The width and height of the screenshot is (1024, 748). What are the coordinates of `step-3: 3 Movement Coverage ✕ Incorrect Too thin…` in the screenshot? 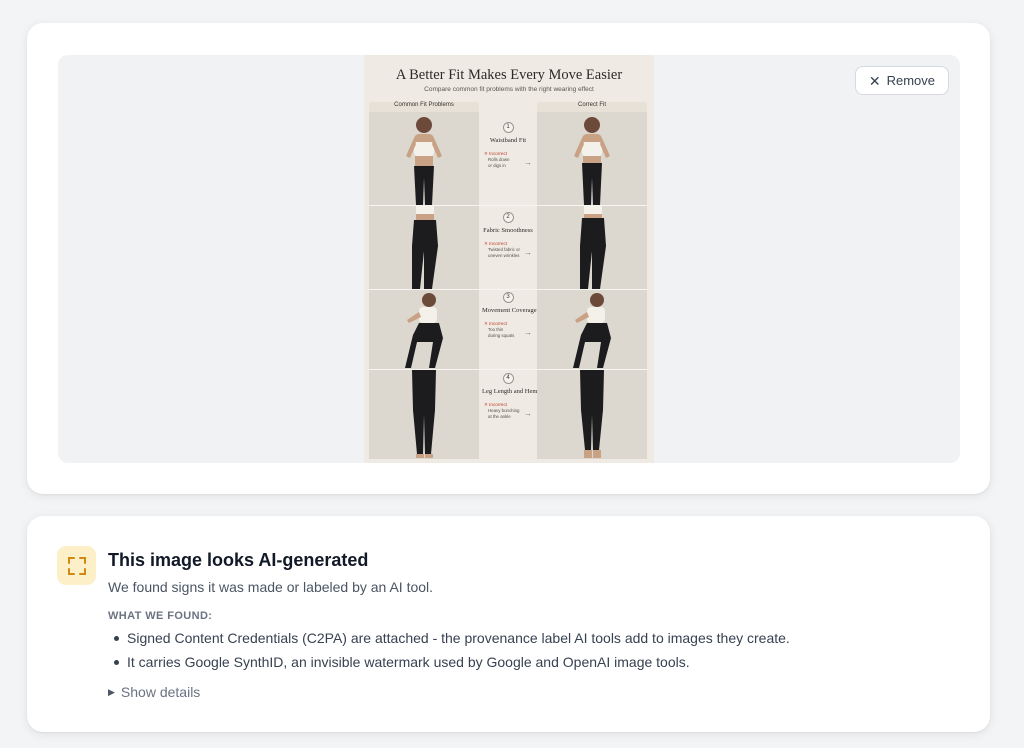 It's located at (509, 315).